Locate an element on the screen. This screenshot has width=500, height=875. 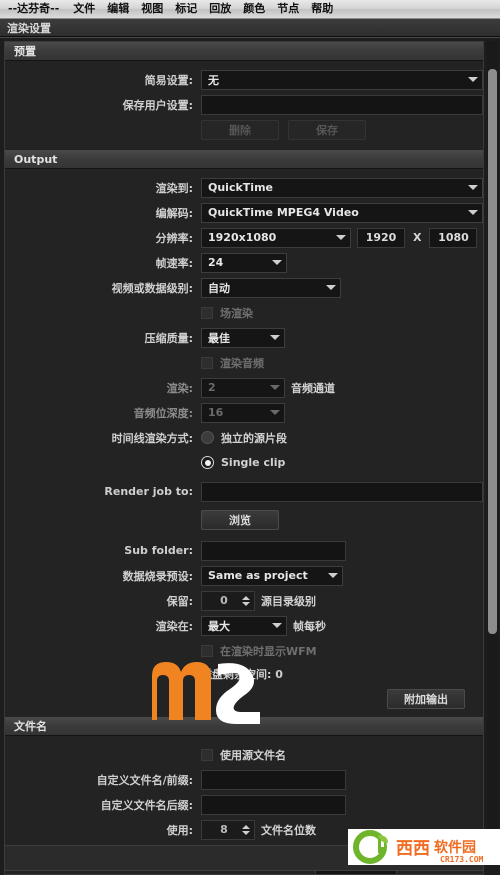
save-user-setting-input is located at coordinates (342, 104).